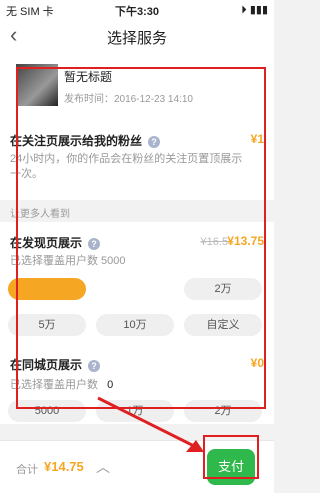 The height and width of the screenshot is (493, 320). What do you see at coordinates (254, 10) in the screenshot?
I see `battery-icon: ⏵ ▮▮▮` at bounding box center [254, 10].